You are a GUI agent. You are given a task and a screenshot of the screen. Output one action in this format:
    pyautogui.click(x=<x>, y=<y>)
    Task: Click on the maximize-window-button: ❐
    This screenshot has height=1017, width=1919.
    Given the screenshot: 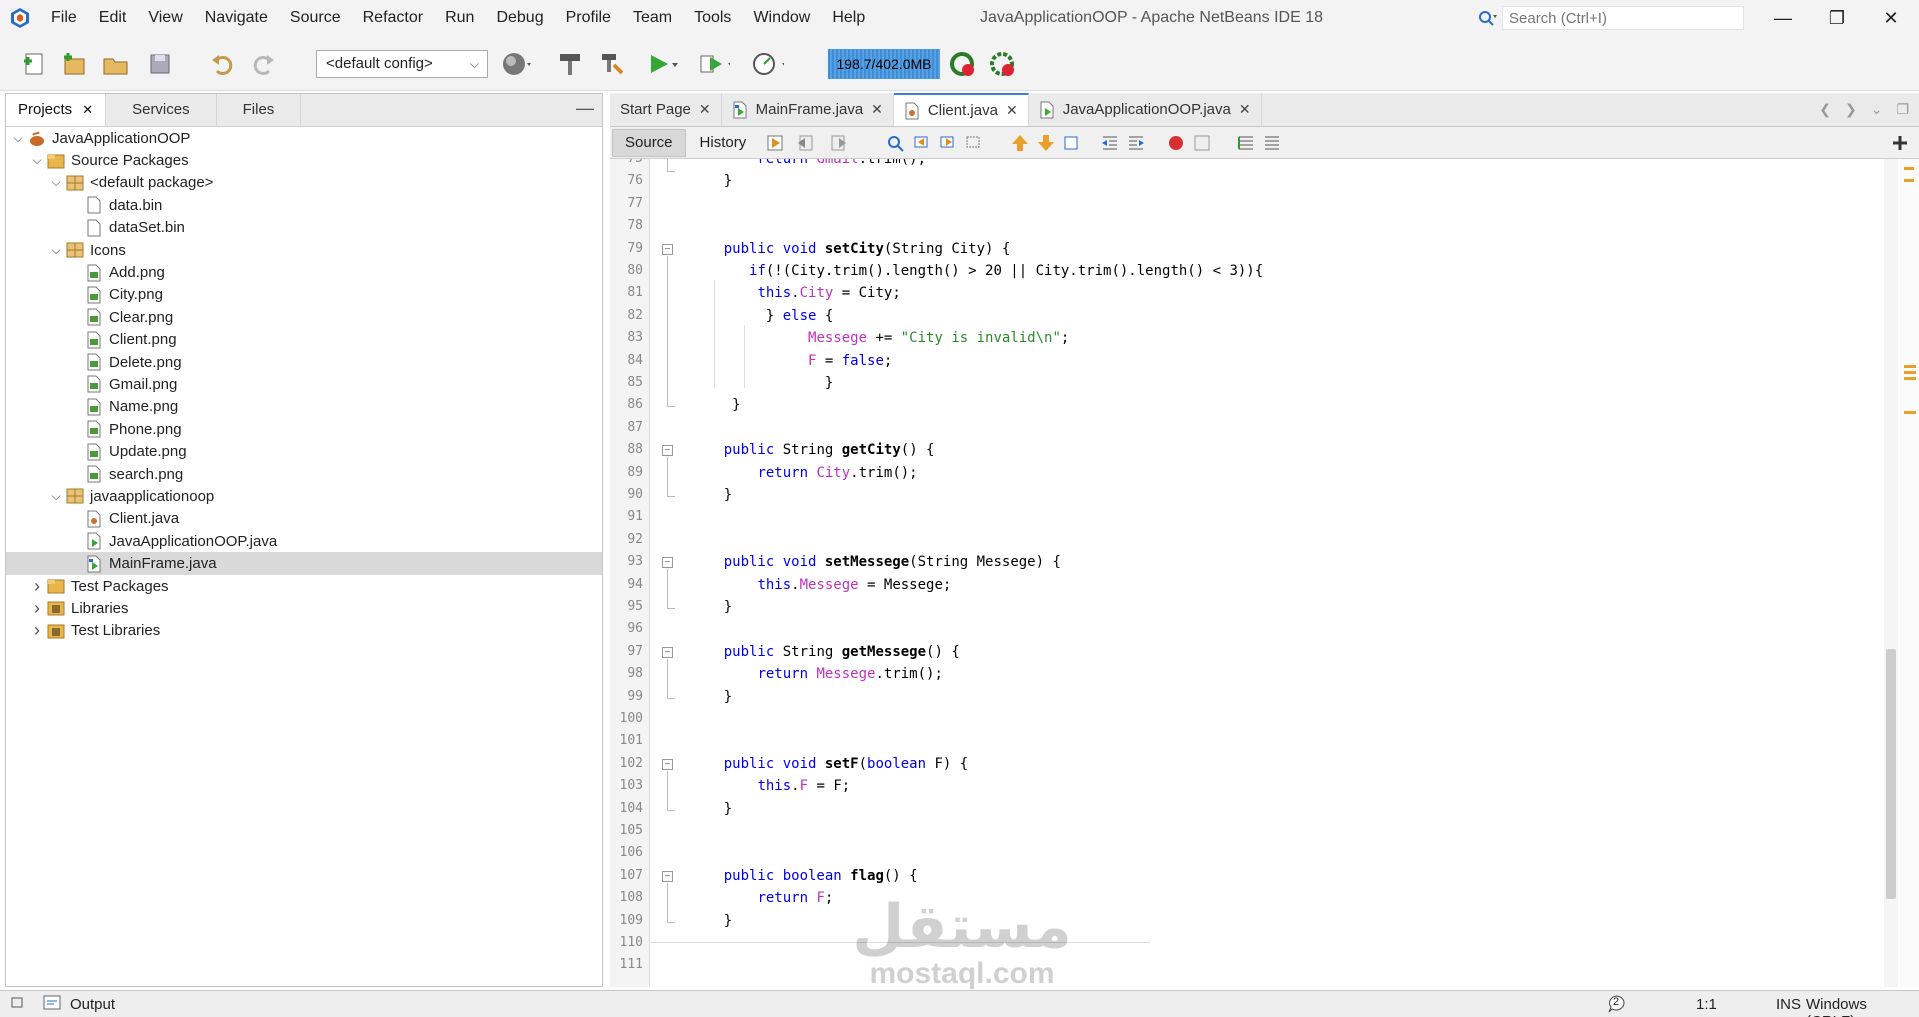 What is the action you would take?
    pyautogui.click(x=1837, y=18)
    